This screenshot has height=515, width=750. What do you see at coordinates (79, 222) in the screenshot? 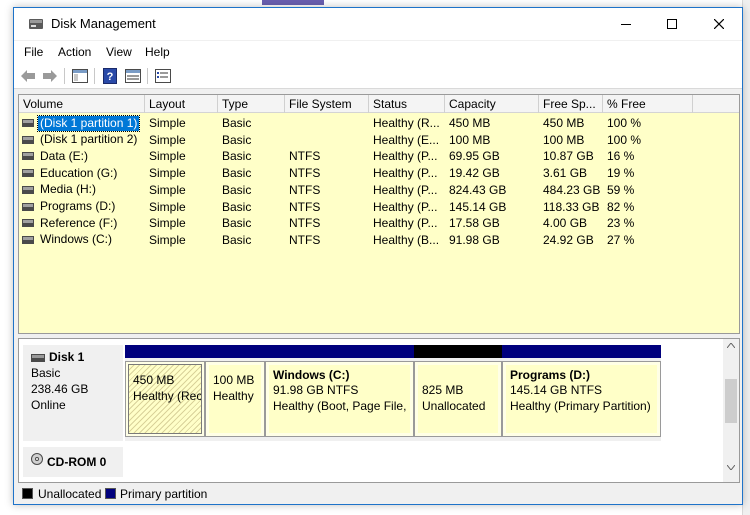
I see `volume-name: Reference (F:)` at bounding box center [79, 222].